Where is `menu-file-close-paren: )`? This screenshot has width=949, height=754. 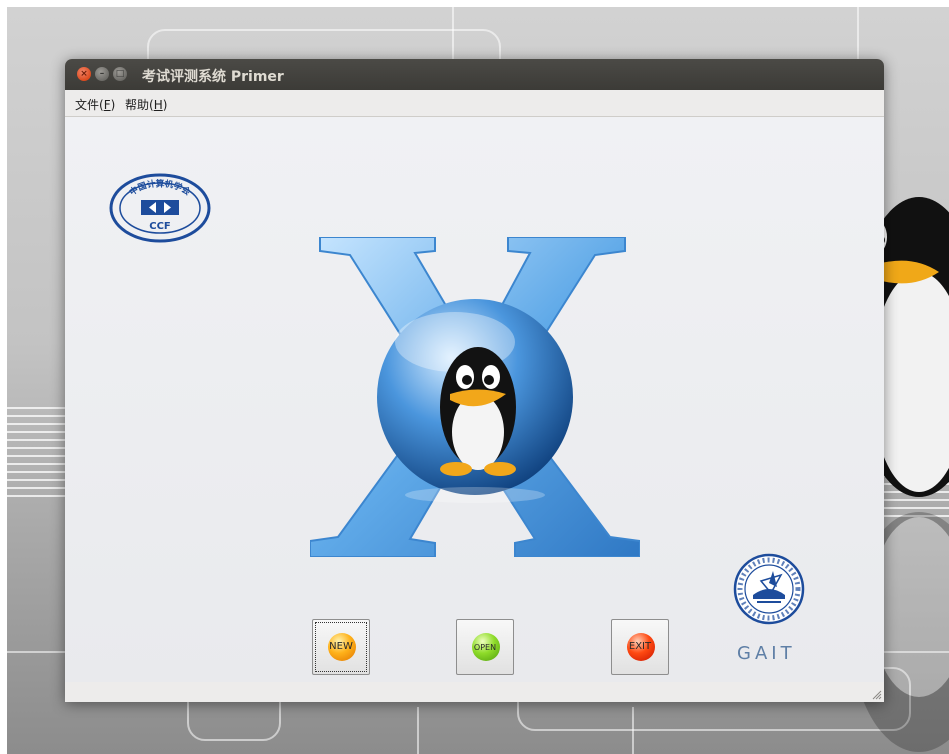
menu-file-close-paren: ) is located at coordinates (113, 105).